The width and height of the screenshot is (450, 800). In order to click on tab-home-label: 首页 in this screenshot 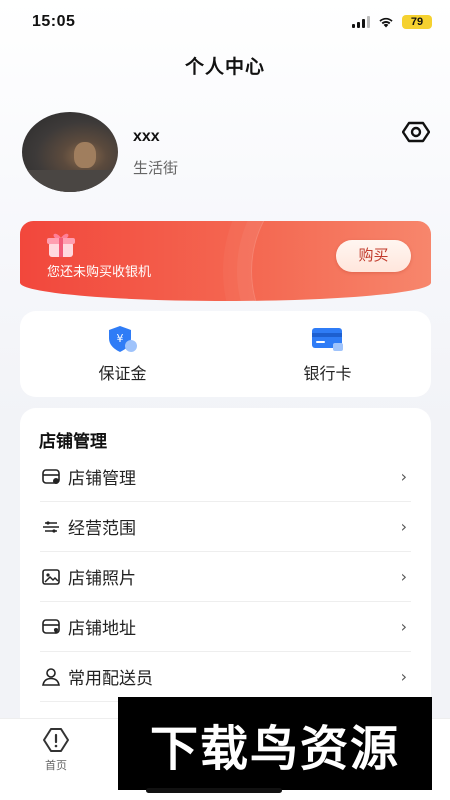, I will do `click(56, 766)`.